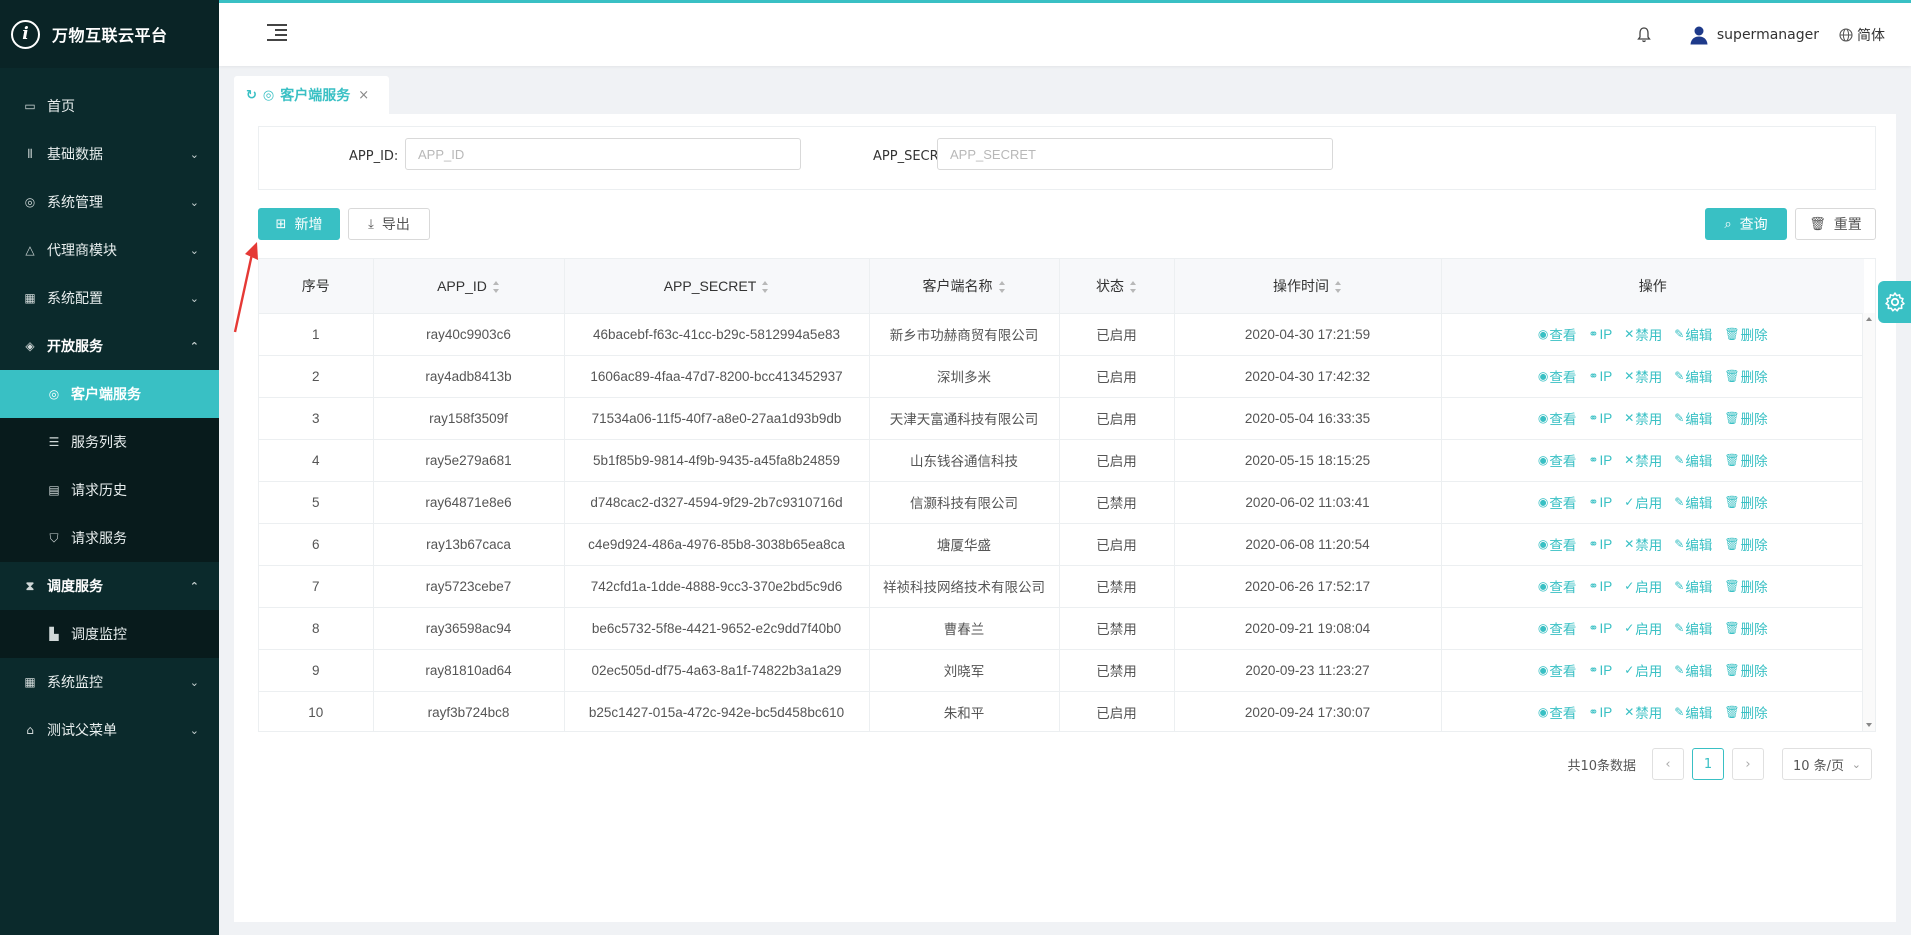 The image size is (1911, 935). Describe the element at coordinates (389, 224) in the screenshot. I see `export-button: ⤓ 导出` at that location.